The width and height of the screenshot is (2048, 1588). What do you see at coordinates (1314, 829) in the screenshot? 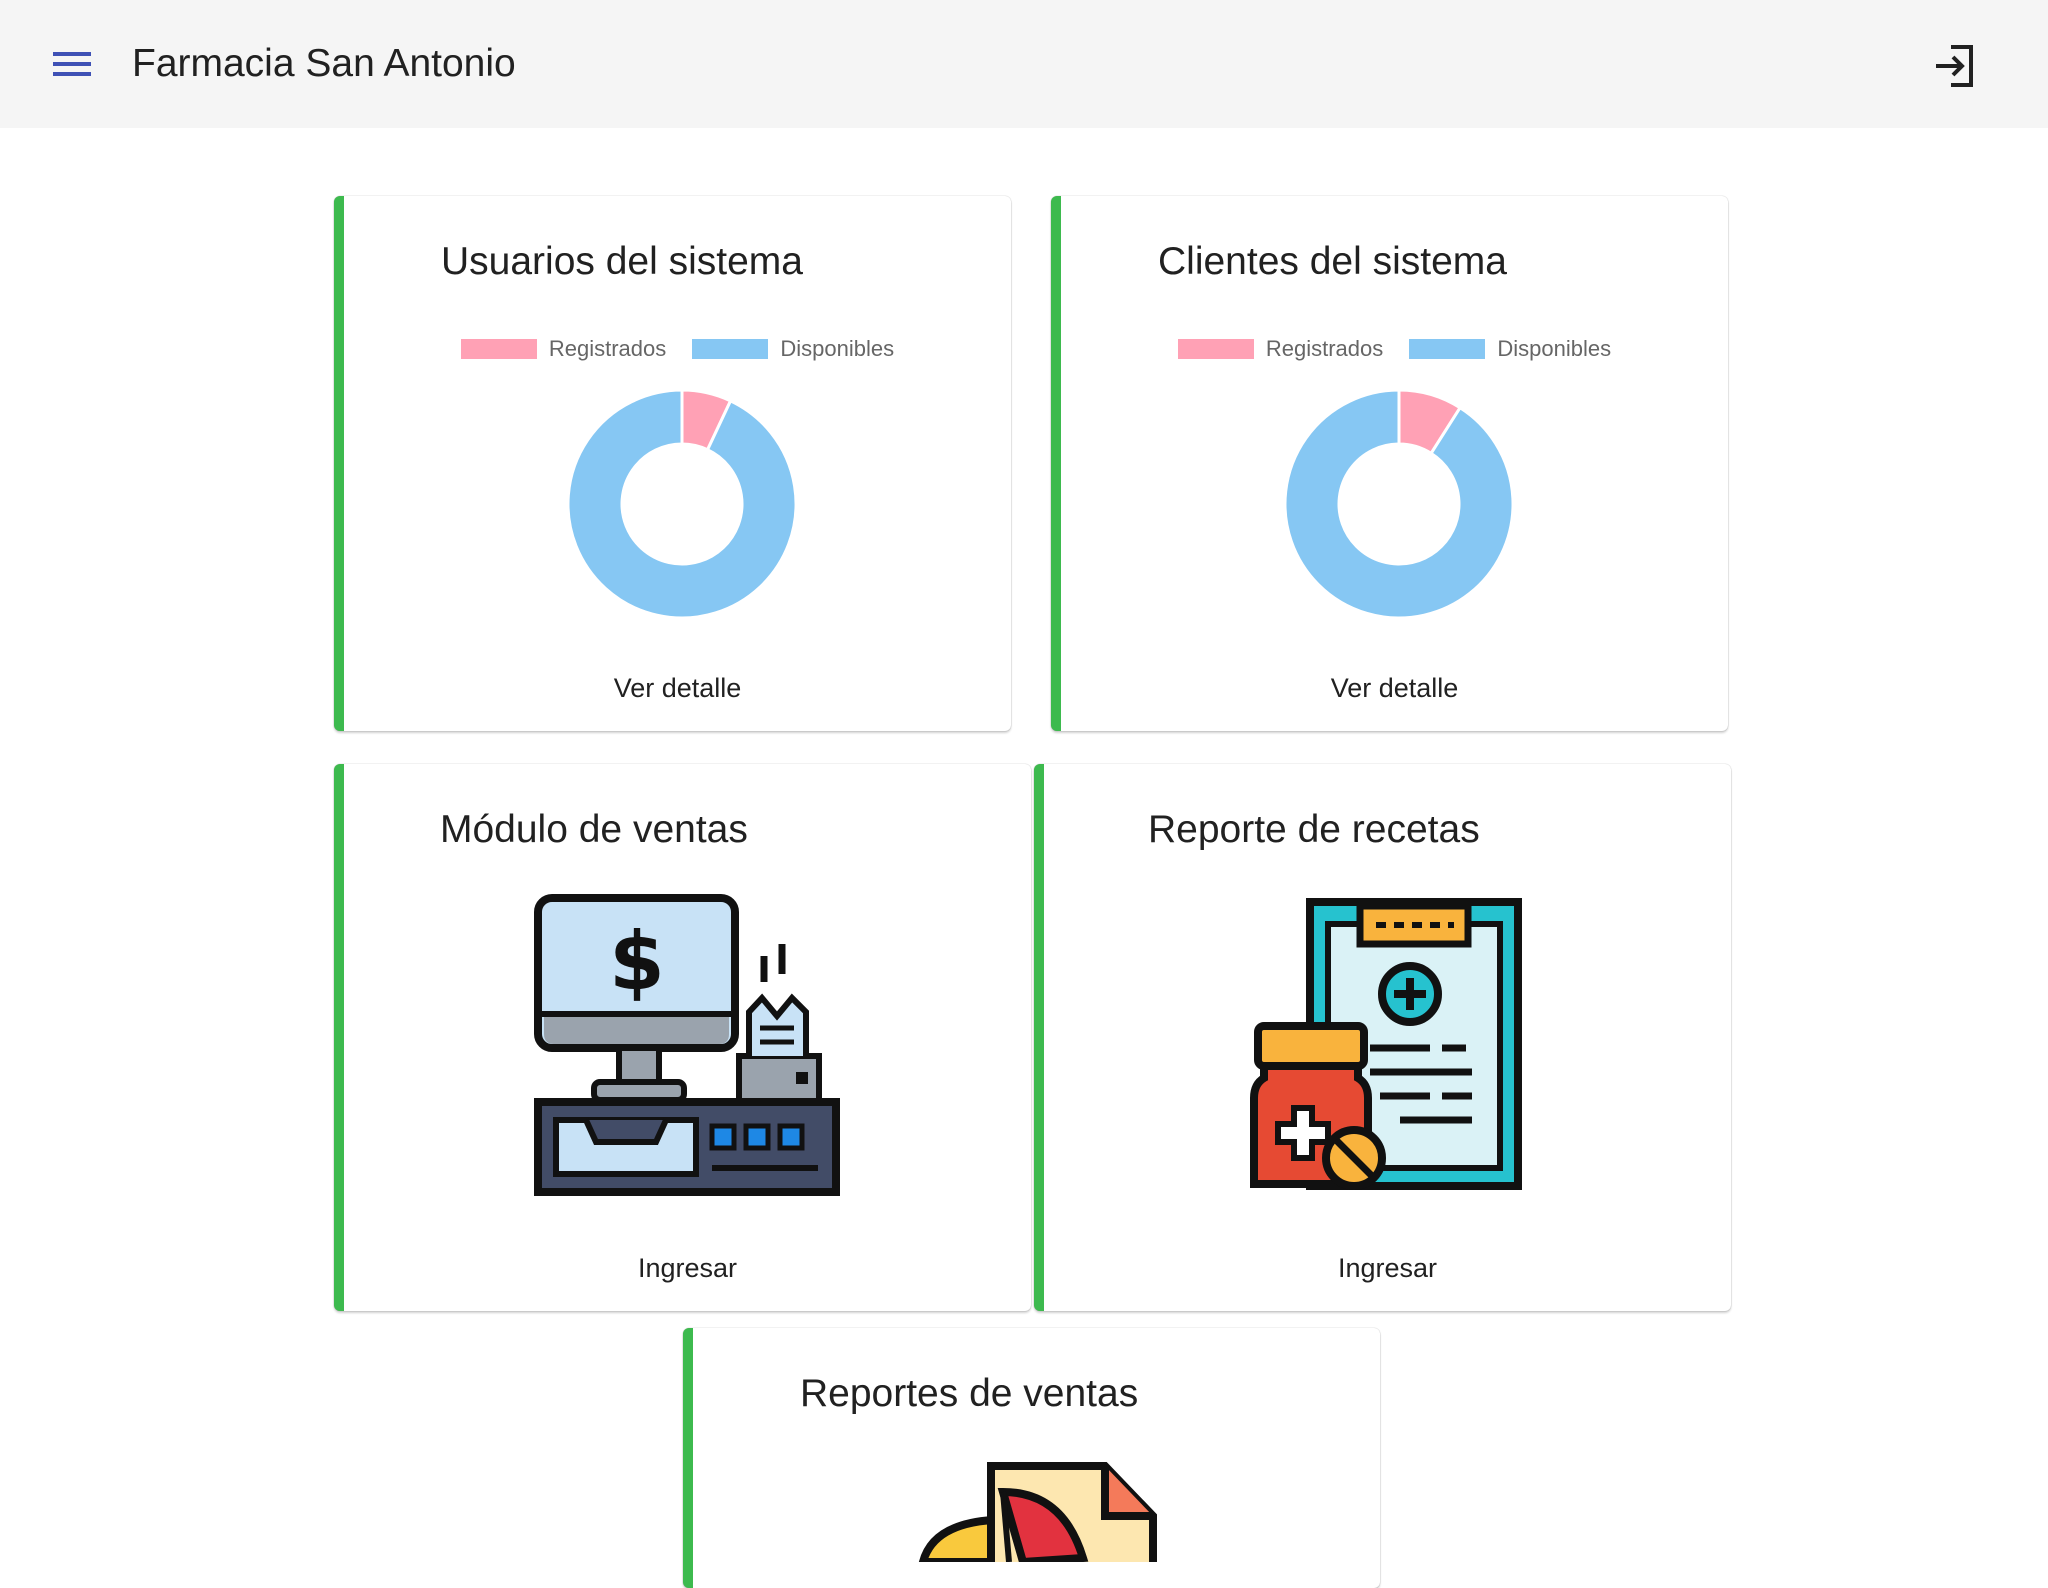
I see `card-title: Reporte de recetas` at bounding box center [1314, 829].